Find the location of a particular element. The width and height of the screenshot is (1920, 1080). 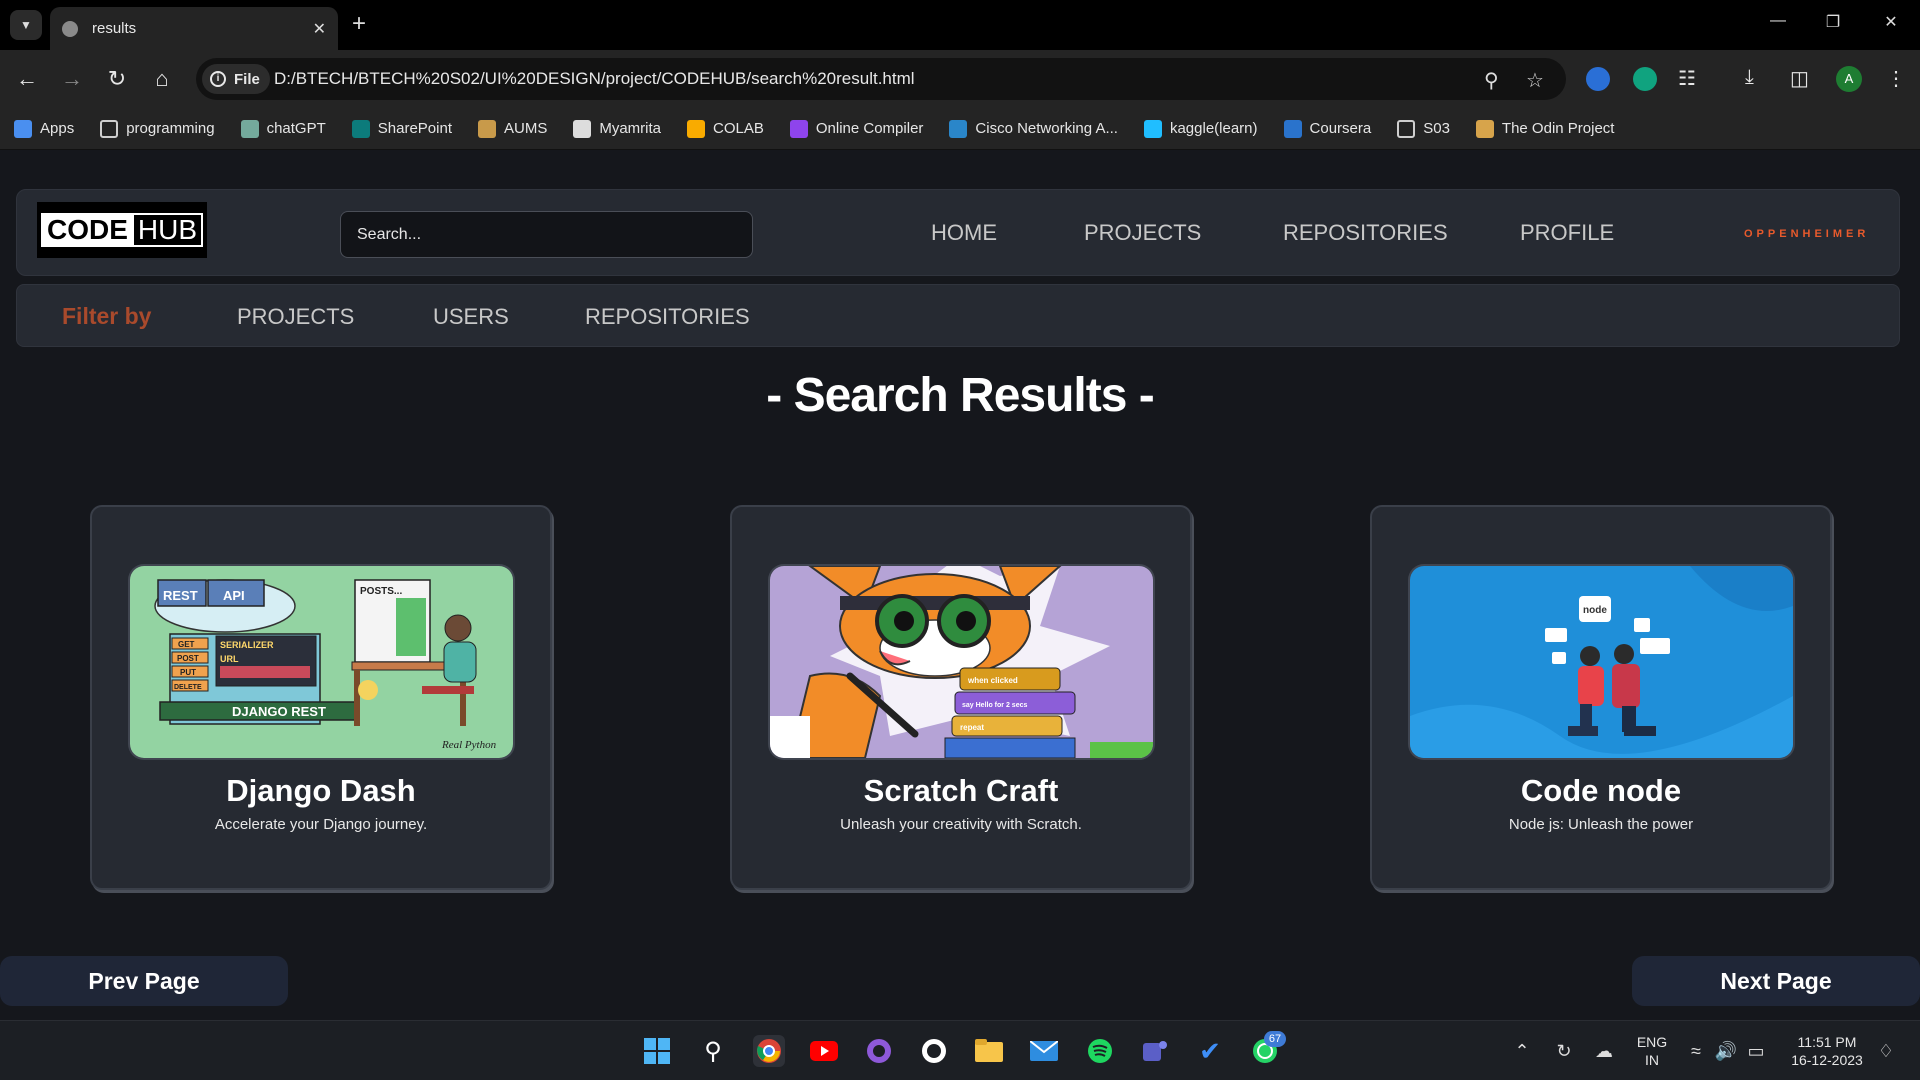

bookmark-item: AUMS is located at coordinates (512, 128).